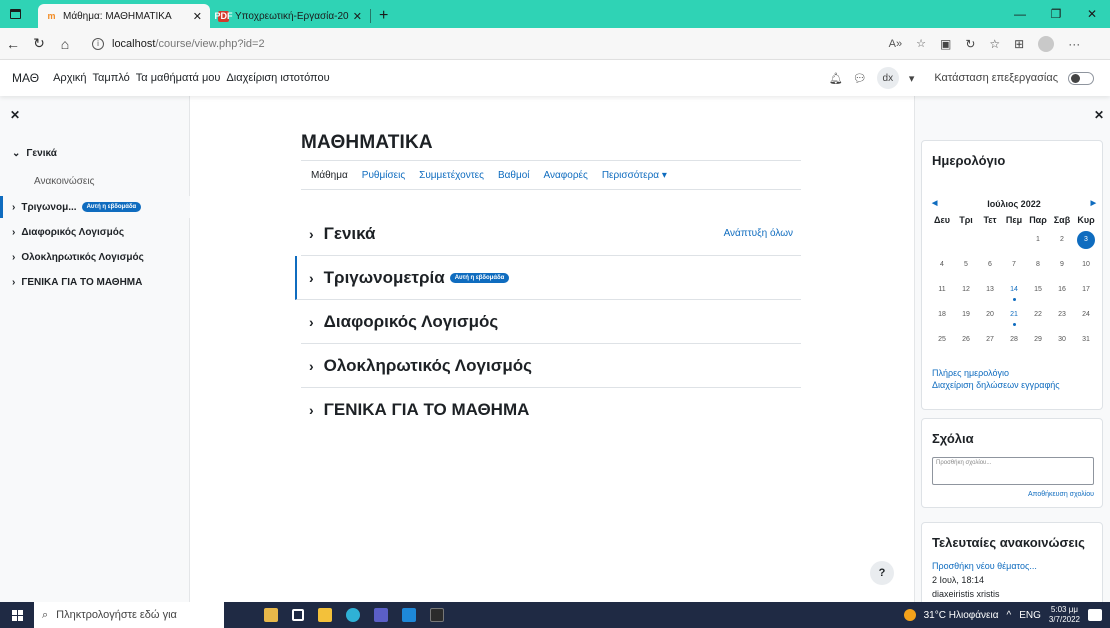 The height and width of the screenshot is (628, 1110). I want to click on course-index-section-about: › ΓΕΝΙΚΑ ΓΙΑ ΤΟ ΜΑΘΗΜΑ, so click(77, 282).